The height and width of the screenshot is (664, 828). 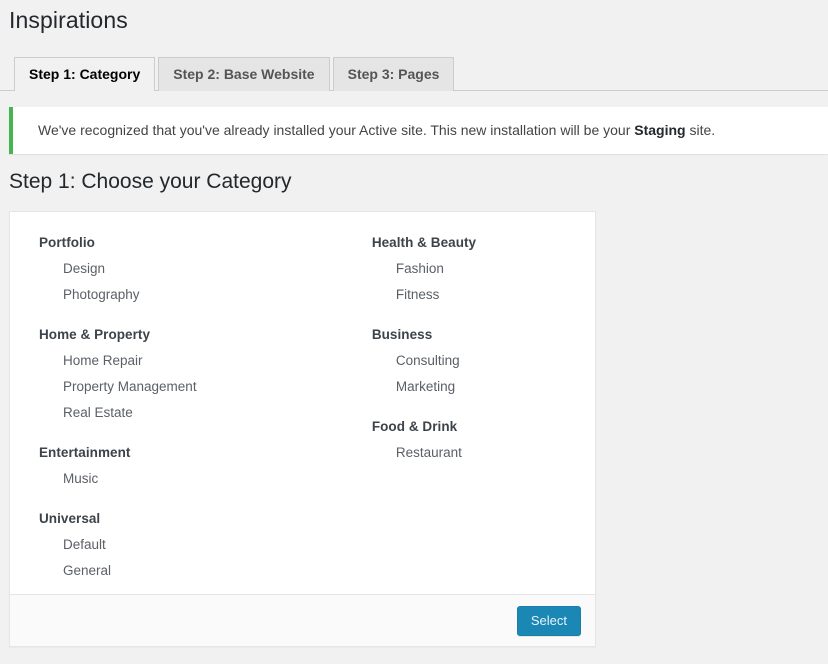 I want to click on category-item: Music, so click(x=197, y=479).